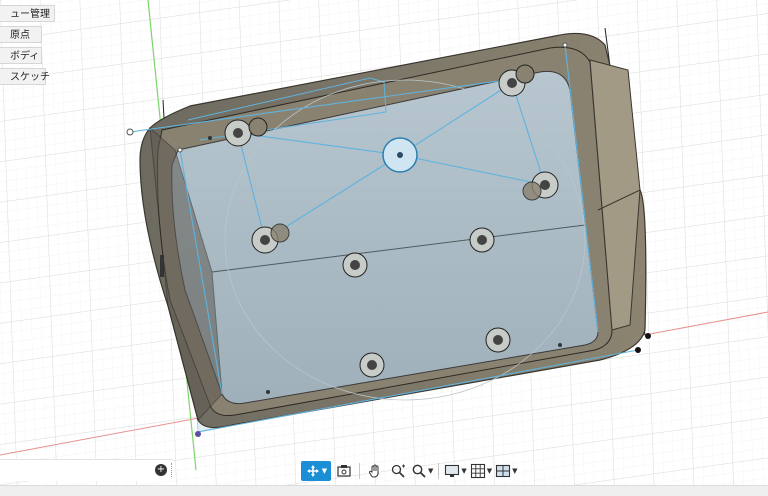 This screenshot has width=768, height=496. I want to click on orbit-tool-button: ▼, so click(316, 471).